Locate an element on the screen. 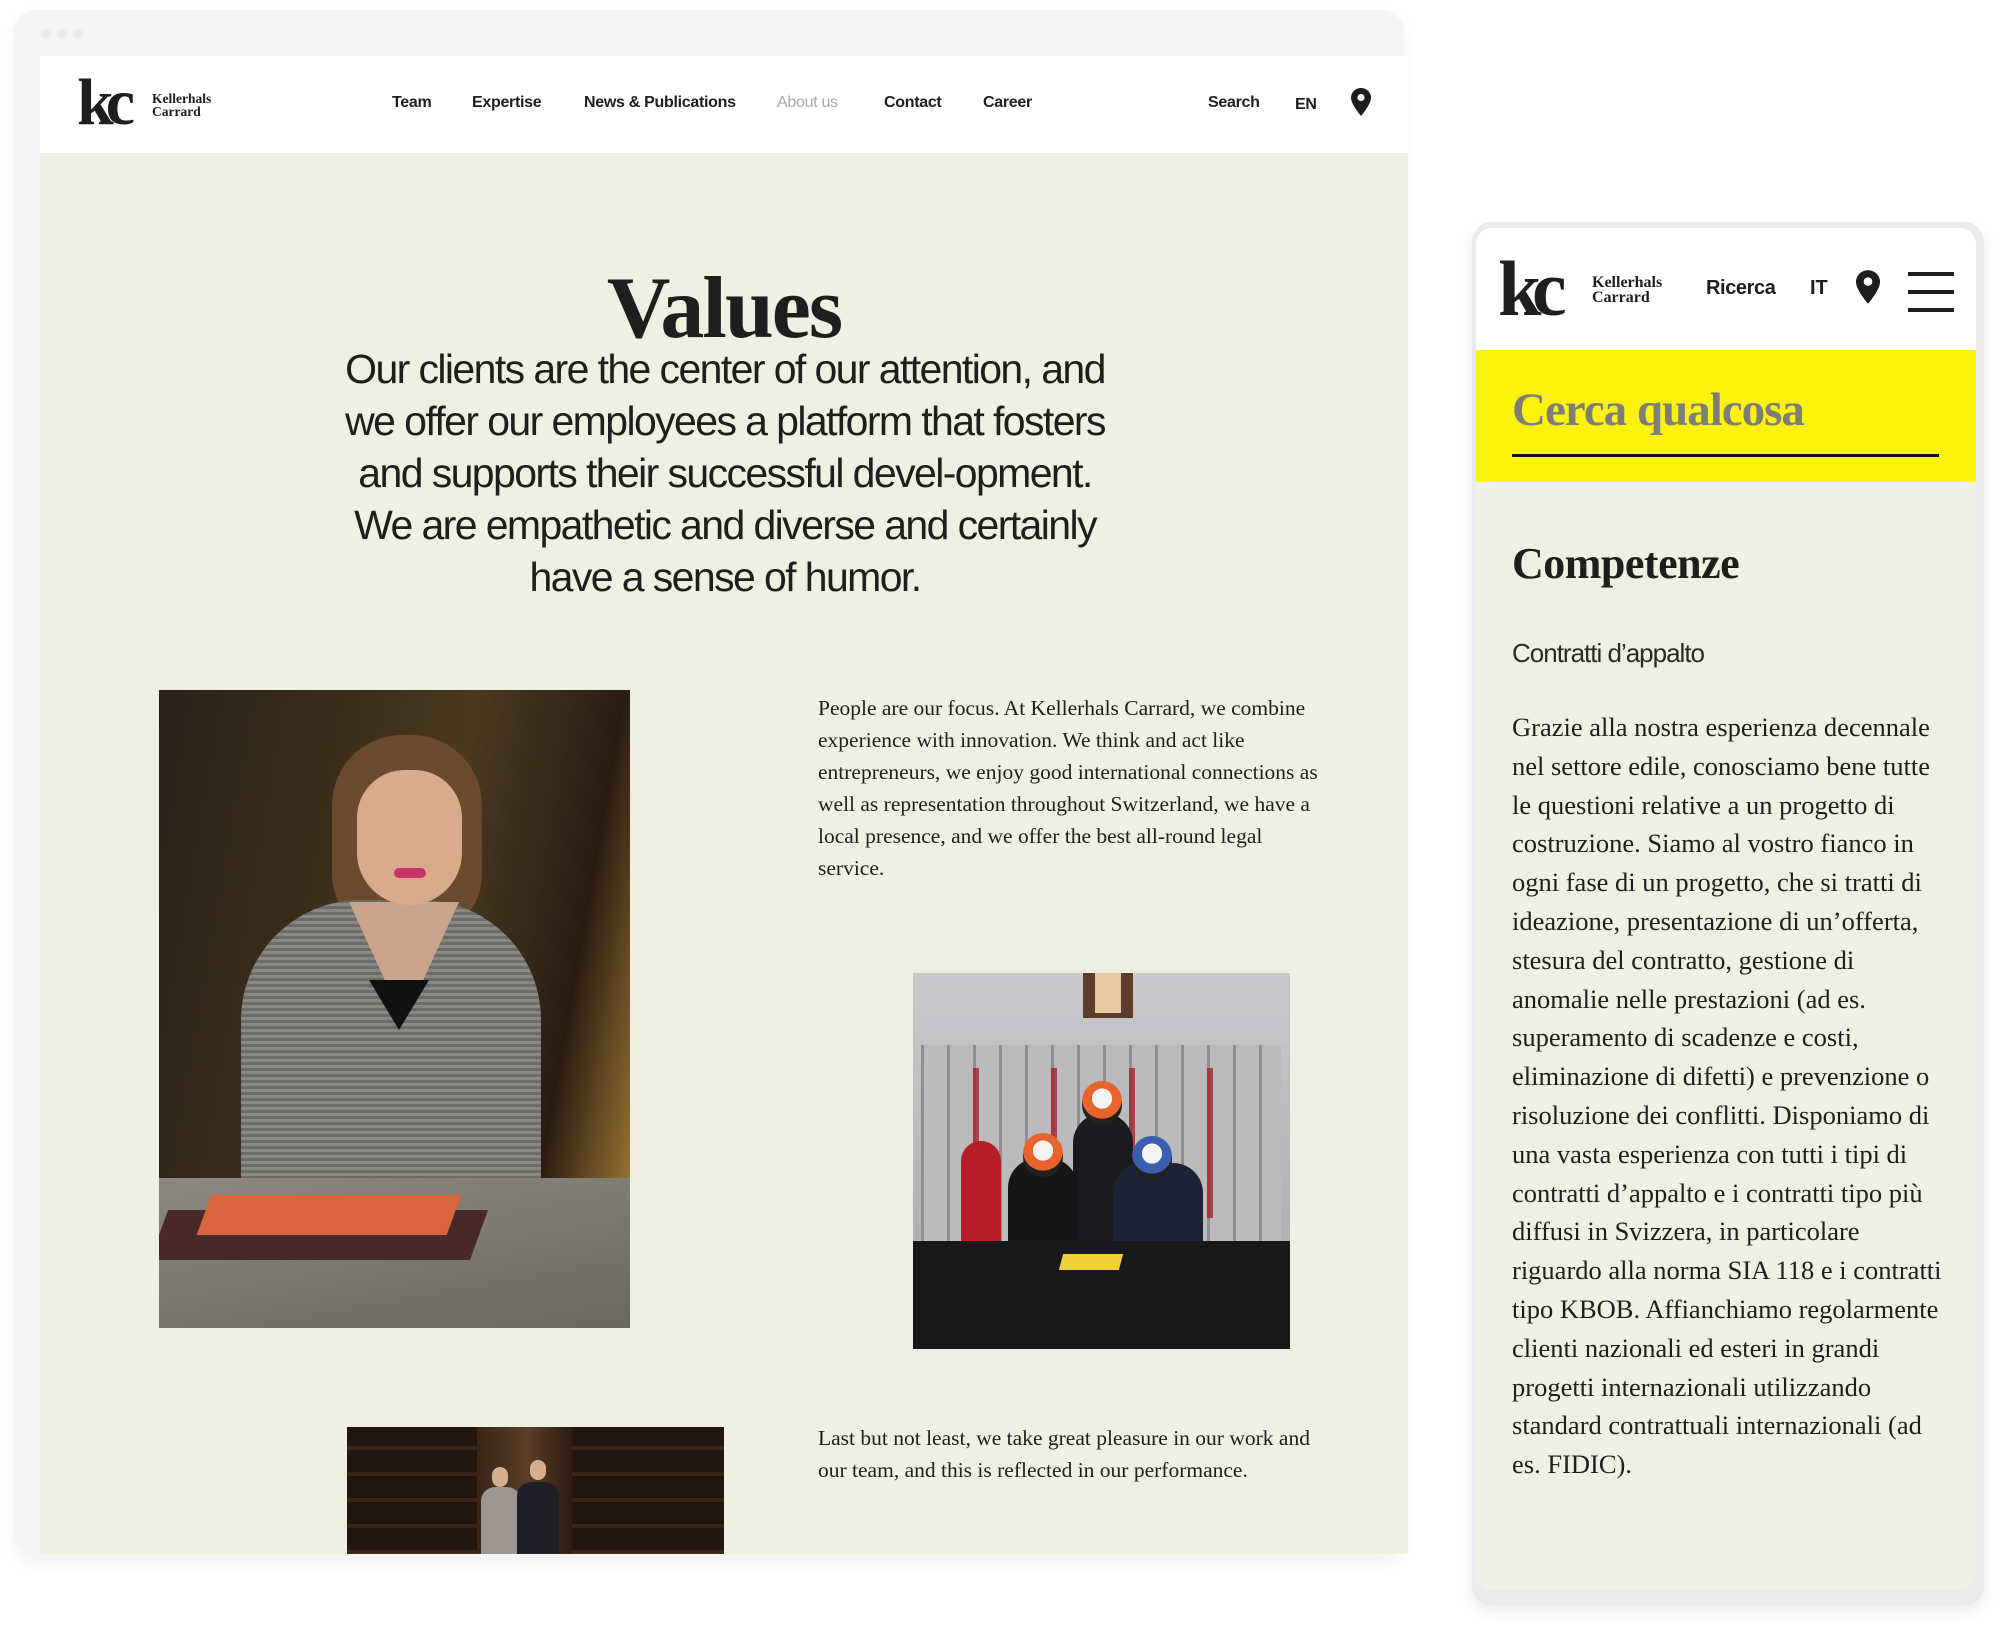 Image resolution: width=2000 pixels, height=1625 pixels. nav-about-us: About us is located at coordinates (807, 103).